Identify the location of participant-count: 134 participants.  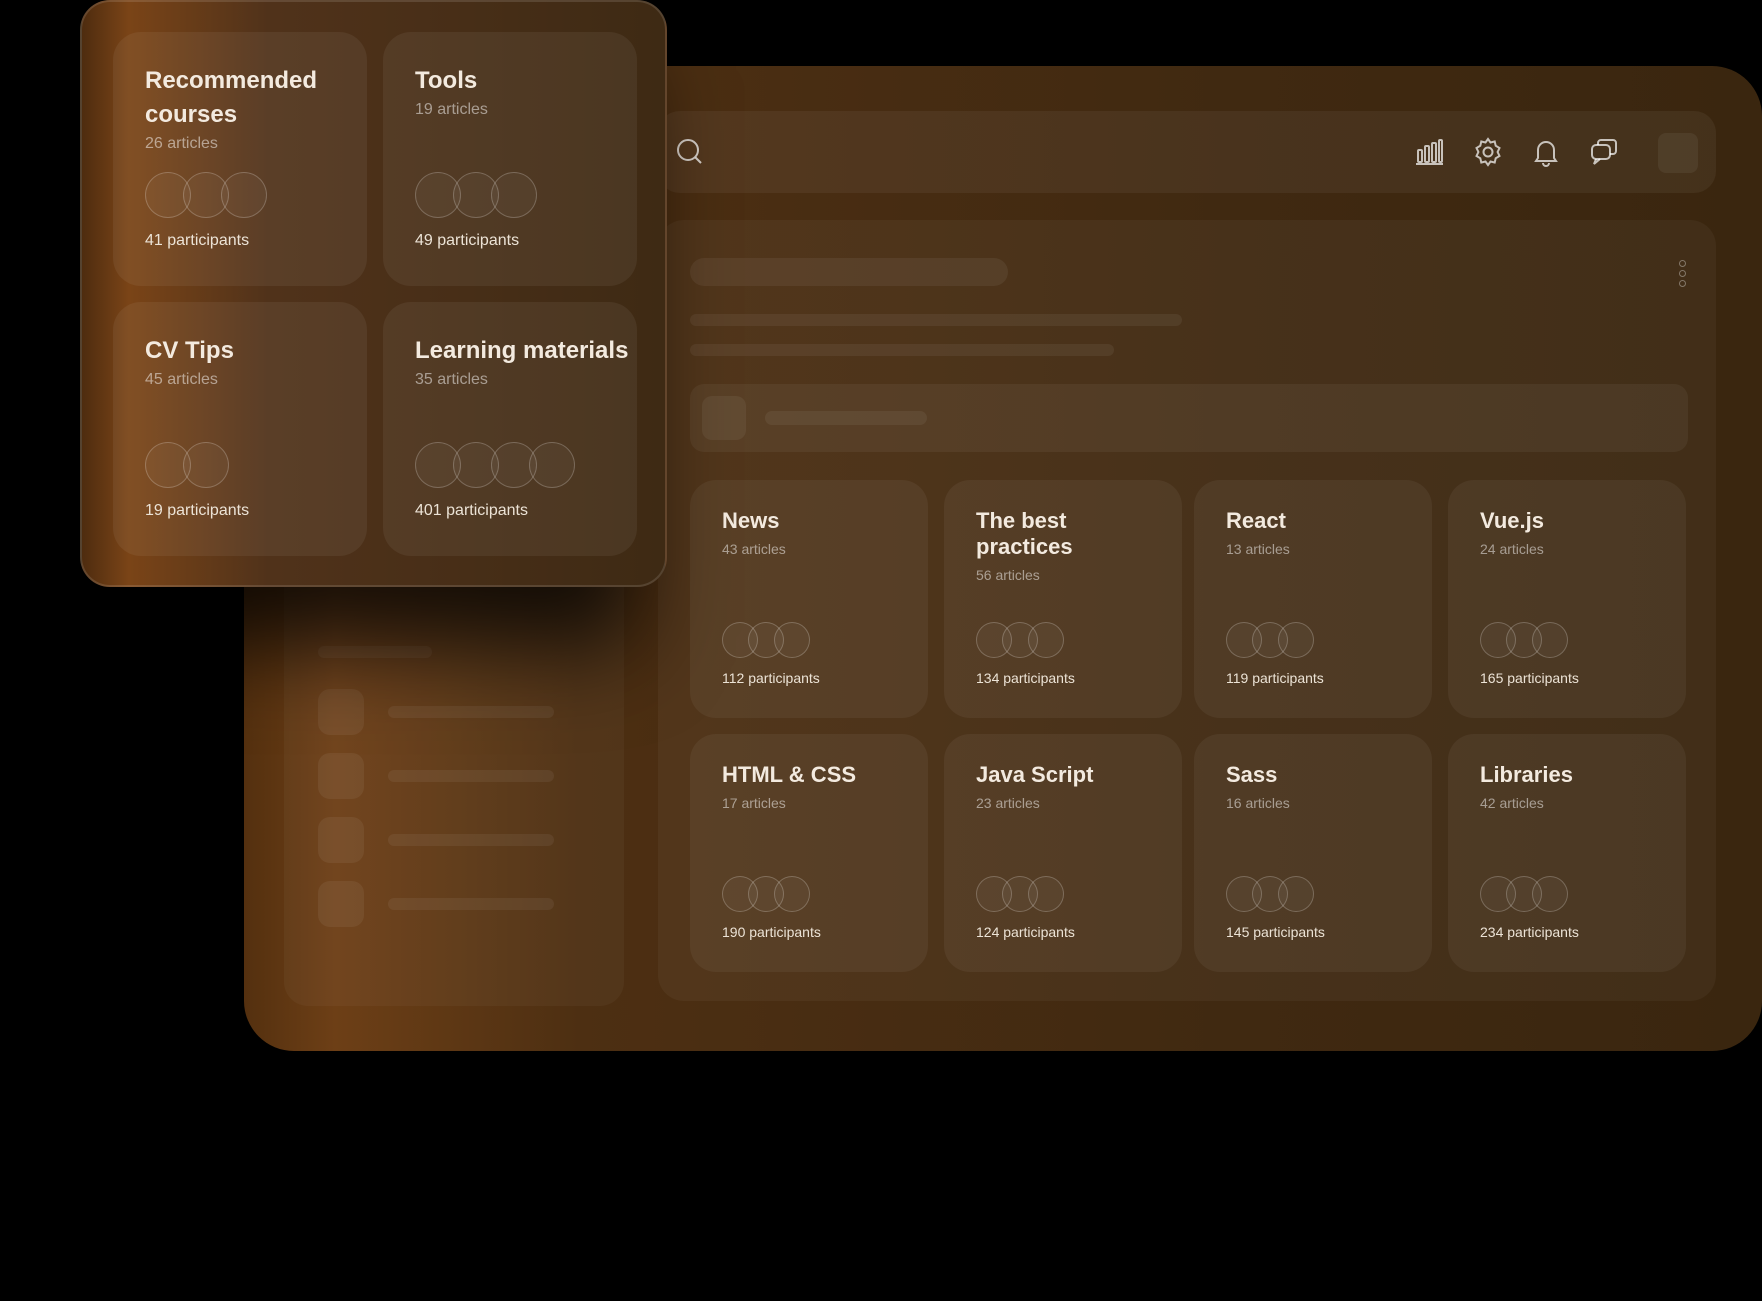
(1025, 678).